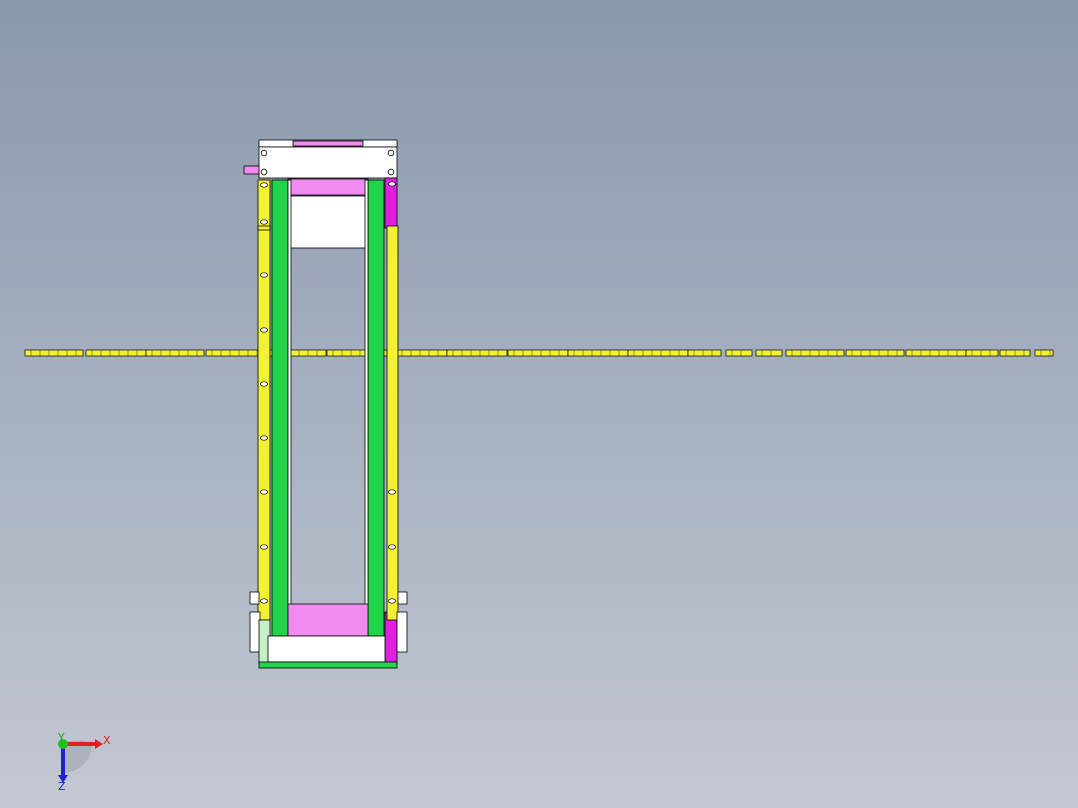  Describe the element at coordinates (255, 632) in the screenshot. I see `left-bottom-bracket` at that location.